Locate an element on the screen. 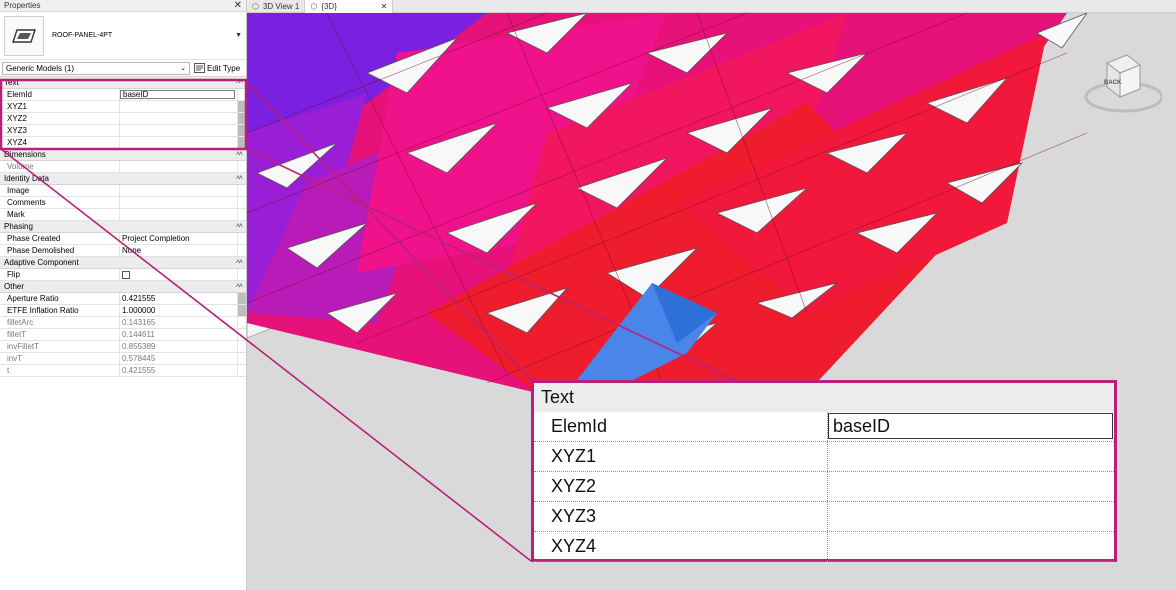  tab-3d-view-1: ⬡ 3D View 1 is located at coordinates (276, 6).